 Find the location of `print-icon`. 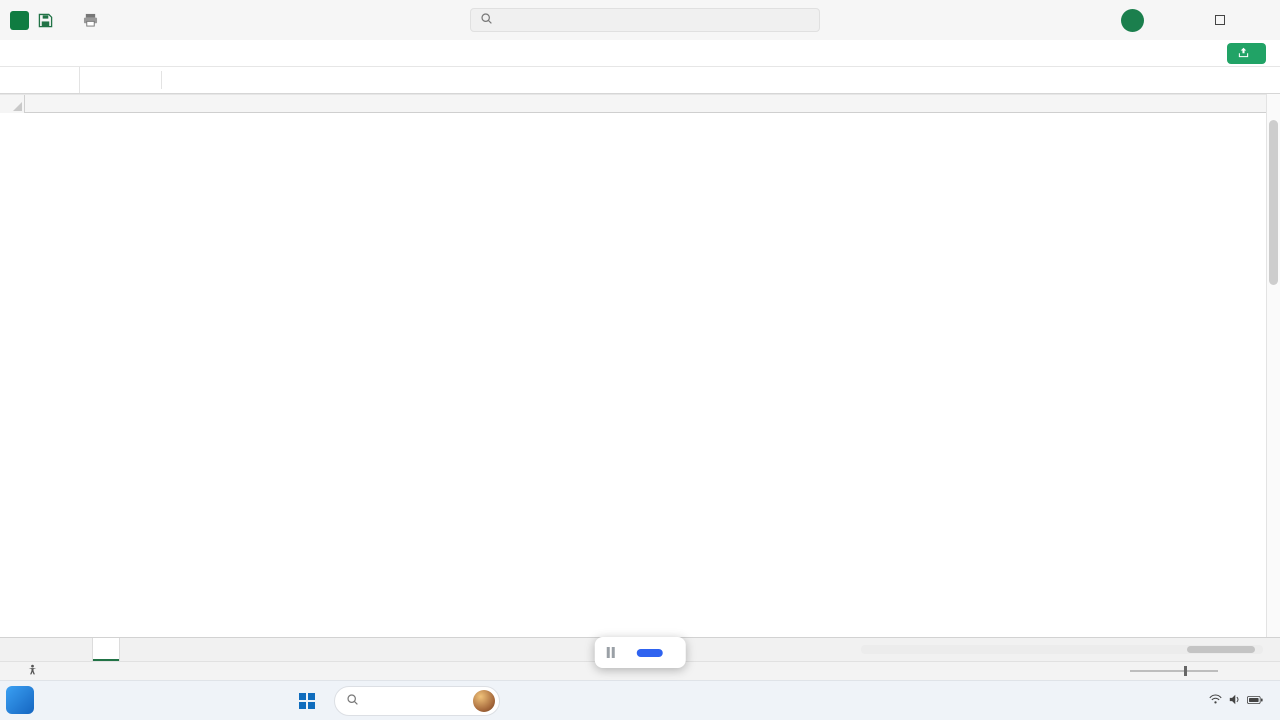

print-icon is located at coordinates (90, 20).